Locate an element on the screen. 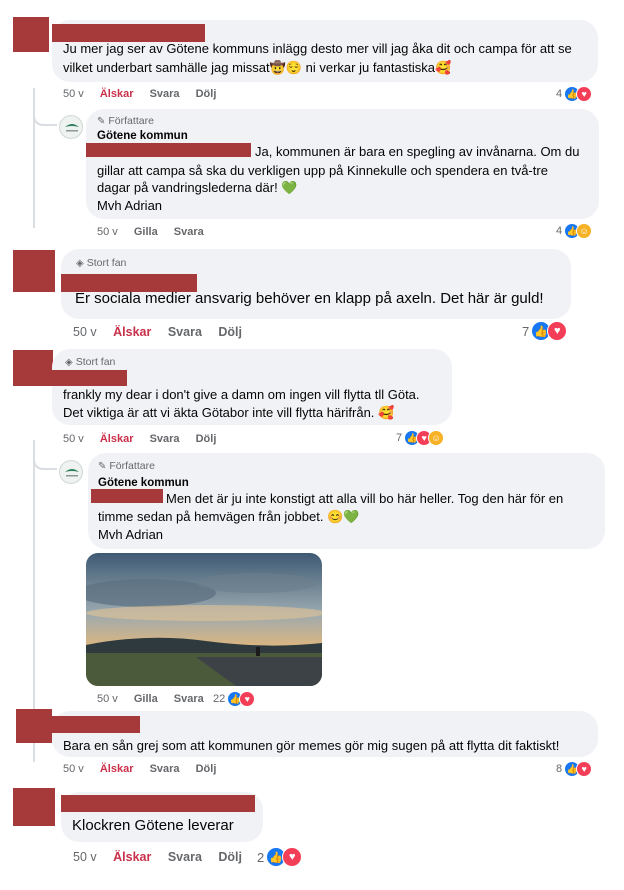 This screenshot has height=890, width=624. reaction-summary: 22 👍 ♥ is located at coordinates (234, 699).